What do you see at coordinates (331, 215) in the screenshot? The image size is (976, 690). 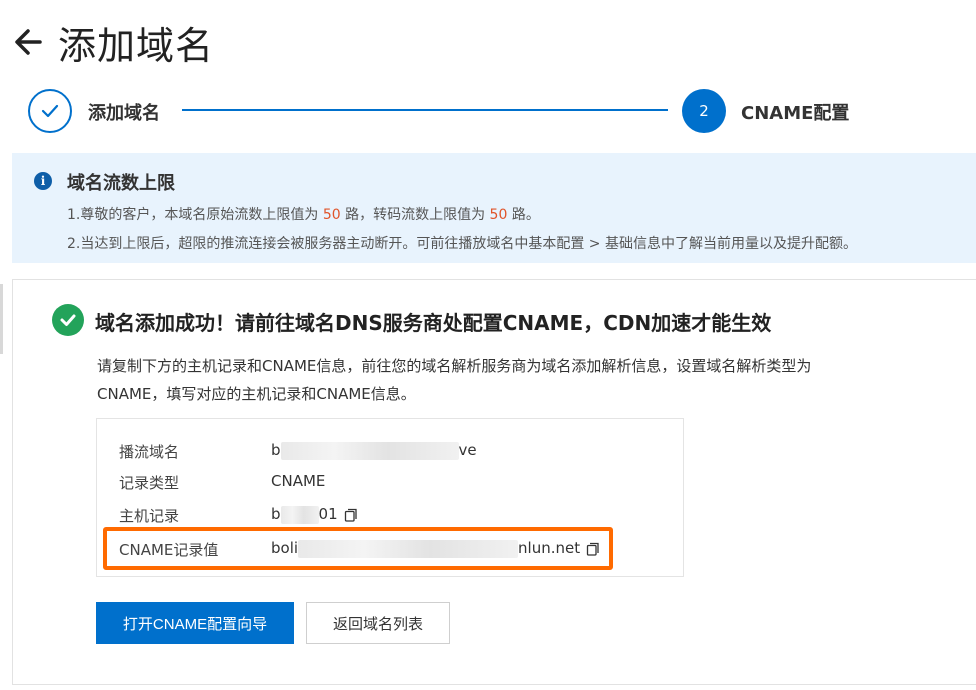 I see `stream-limit-value: 50` at bounding box center [331, 215].